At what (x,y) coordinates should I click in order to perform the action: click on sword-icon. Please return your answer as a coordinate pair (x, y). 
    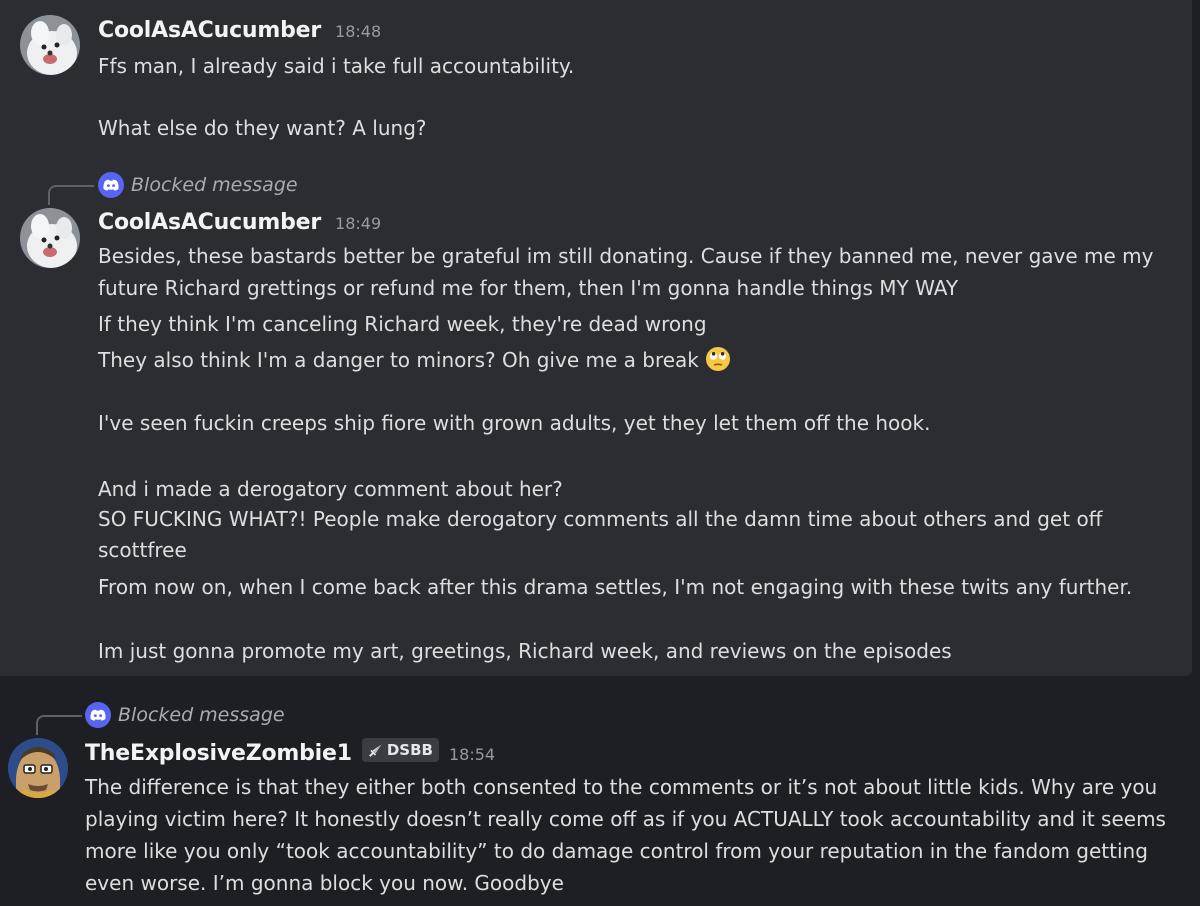
    Looking at the image, I should click on (375, 750).